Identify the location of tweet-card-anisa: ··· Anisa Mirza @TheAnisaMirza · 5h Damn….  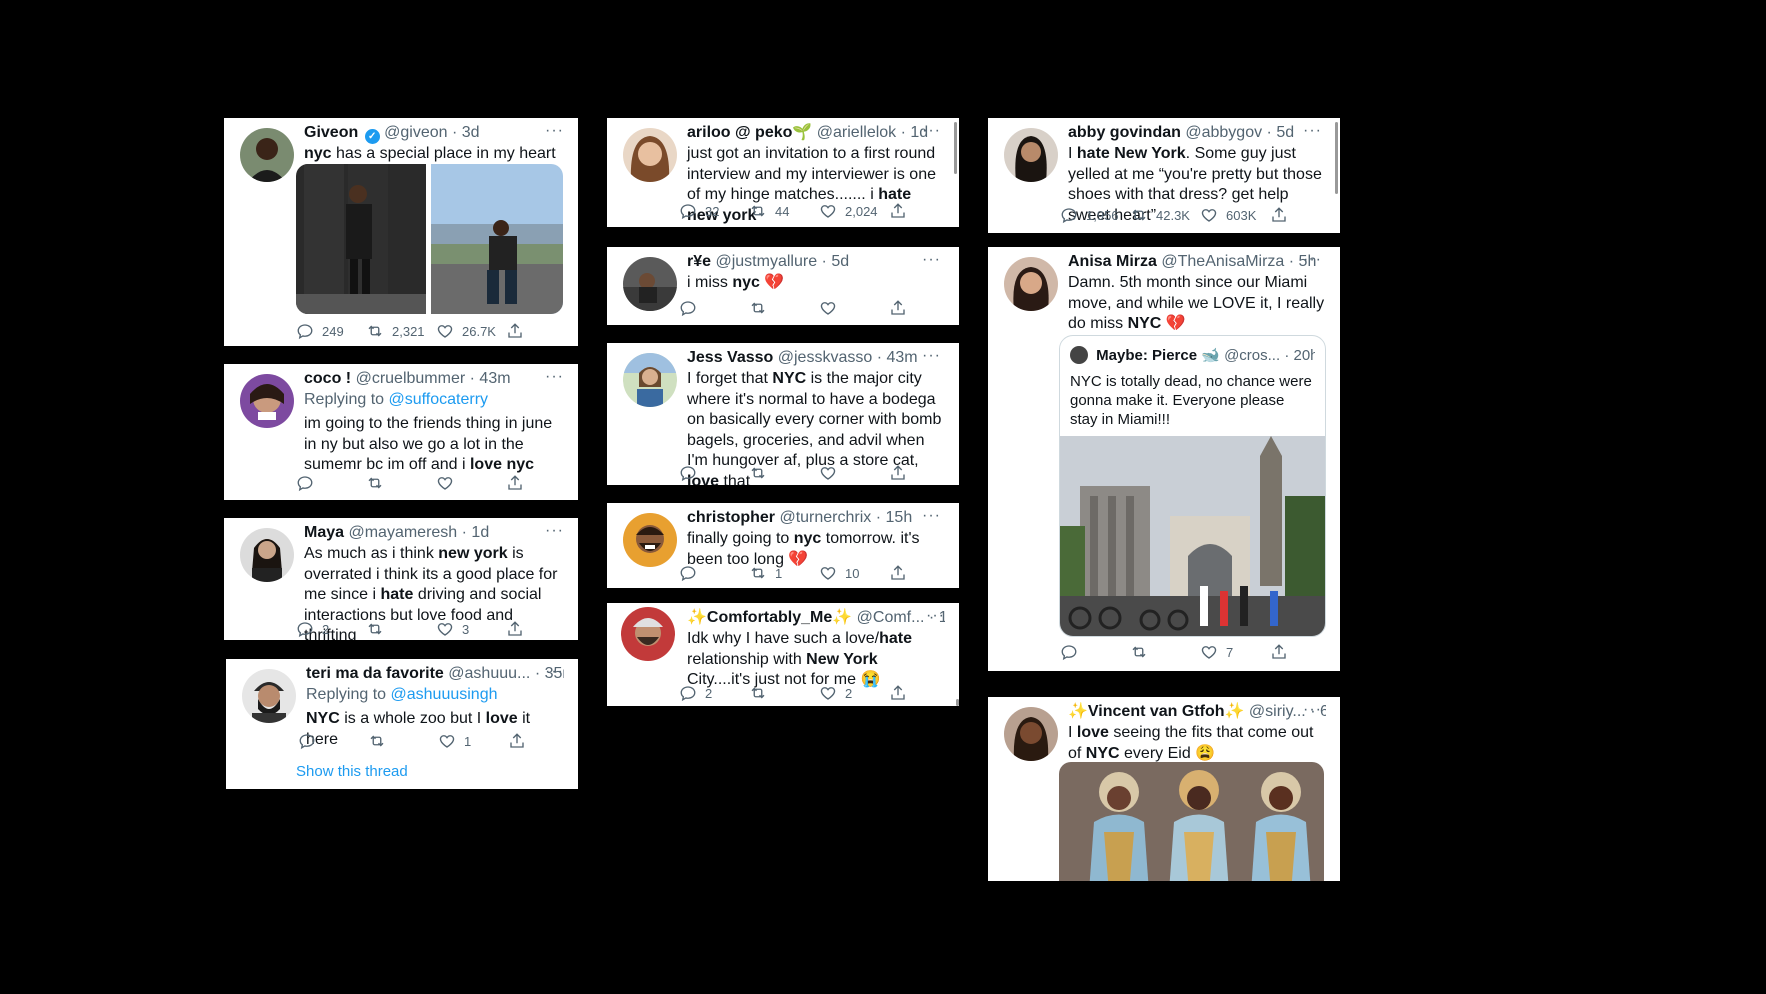
(1164, 459).